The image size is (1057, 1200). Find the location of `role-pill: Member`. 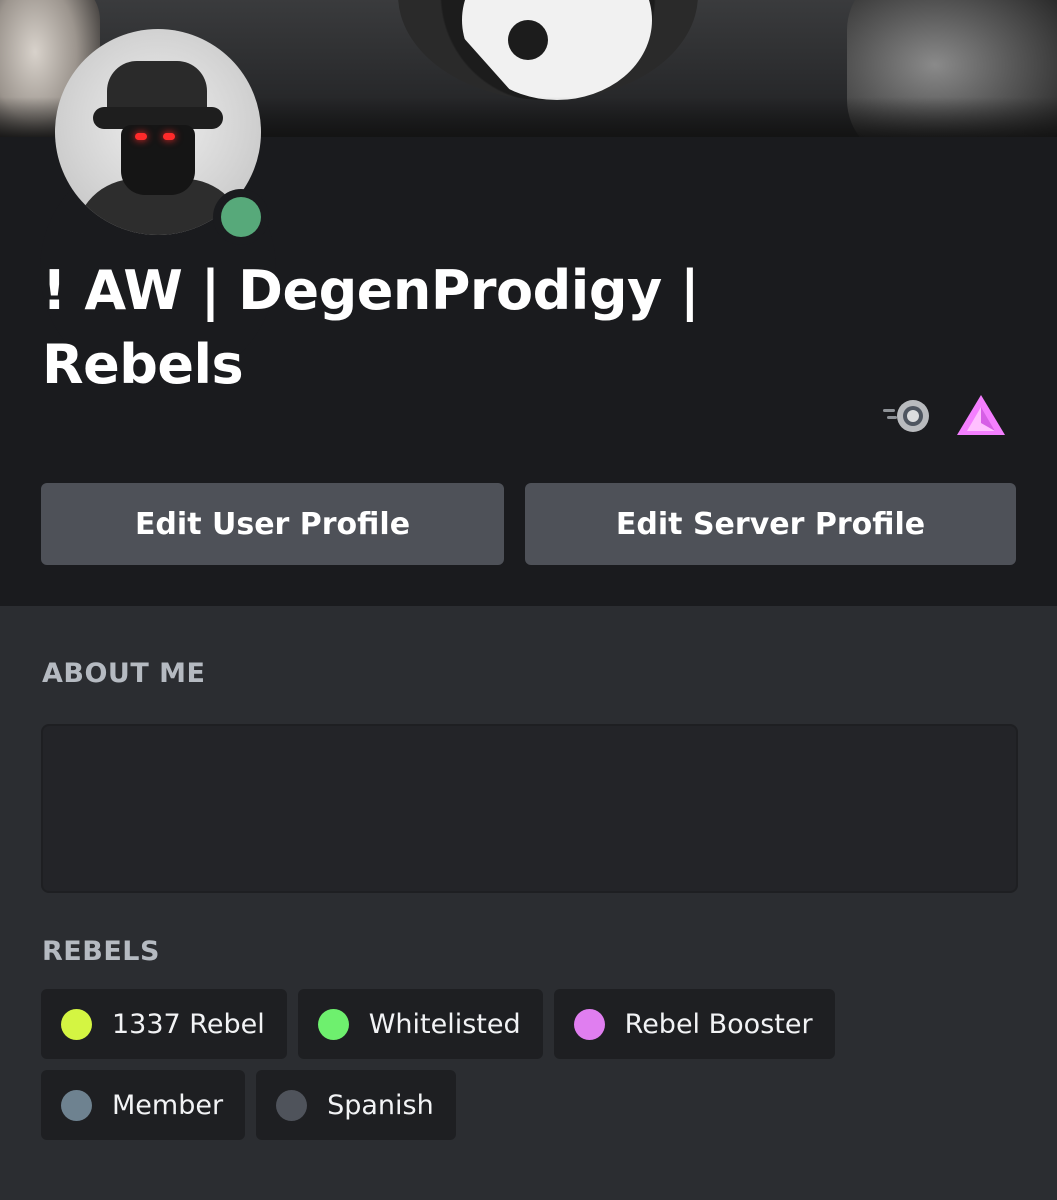

role-pill: Member is located at coordinates (143, 1105).